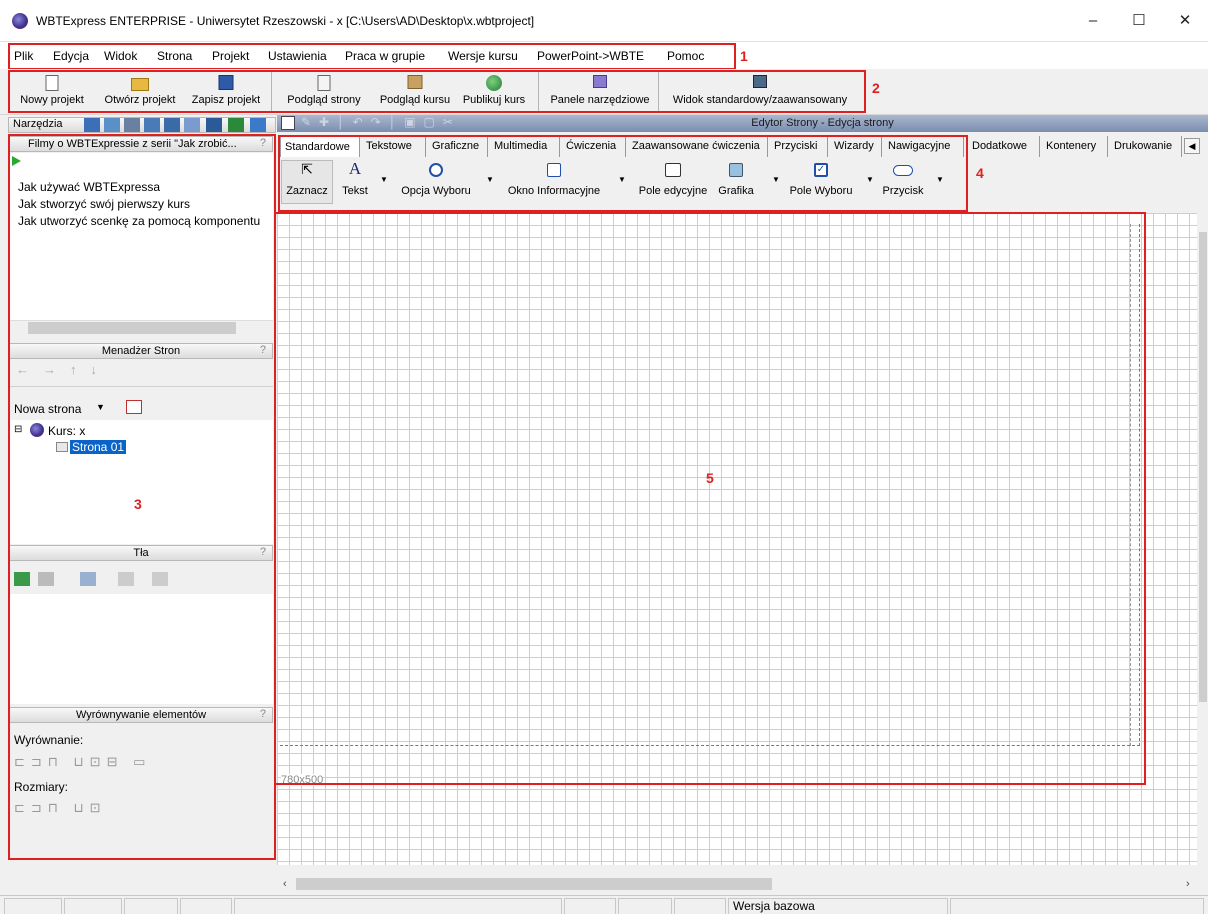 The image size is (1208, 914). What do you see at coordinates (698, 146) in the screenshot?
I see `tab-zaawansowane-cwiczenia: Zaawansowane ćwiczenia` at bounding box center [698, 146].